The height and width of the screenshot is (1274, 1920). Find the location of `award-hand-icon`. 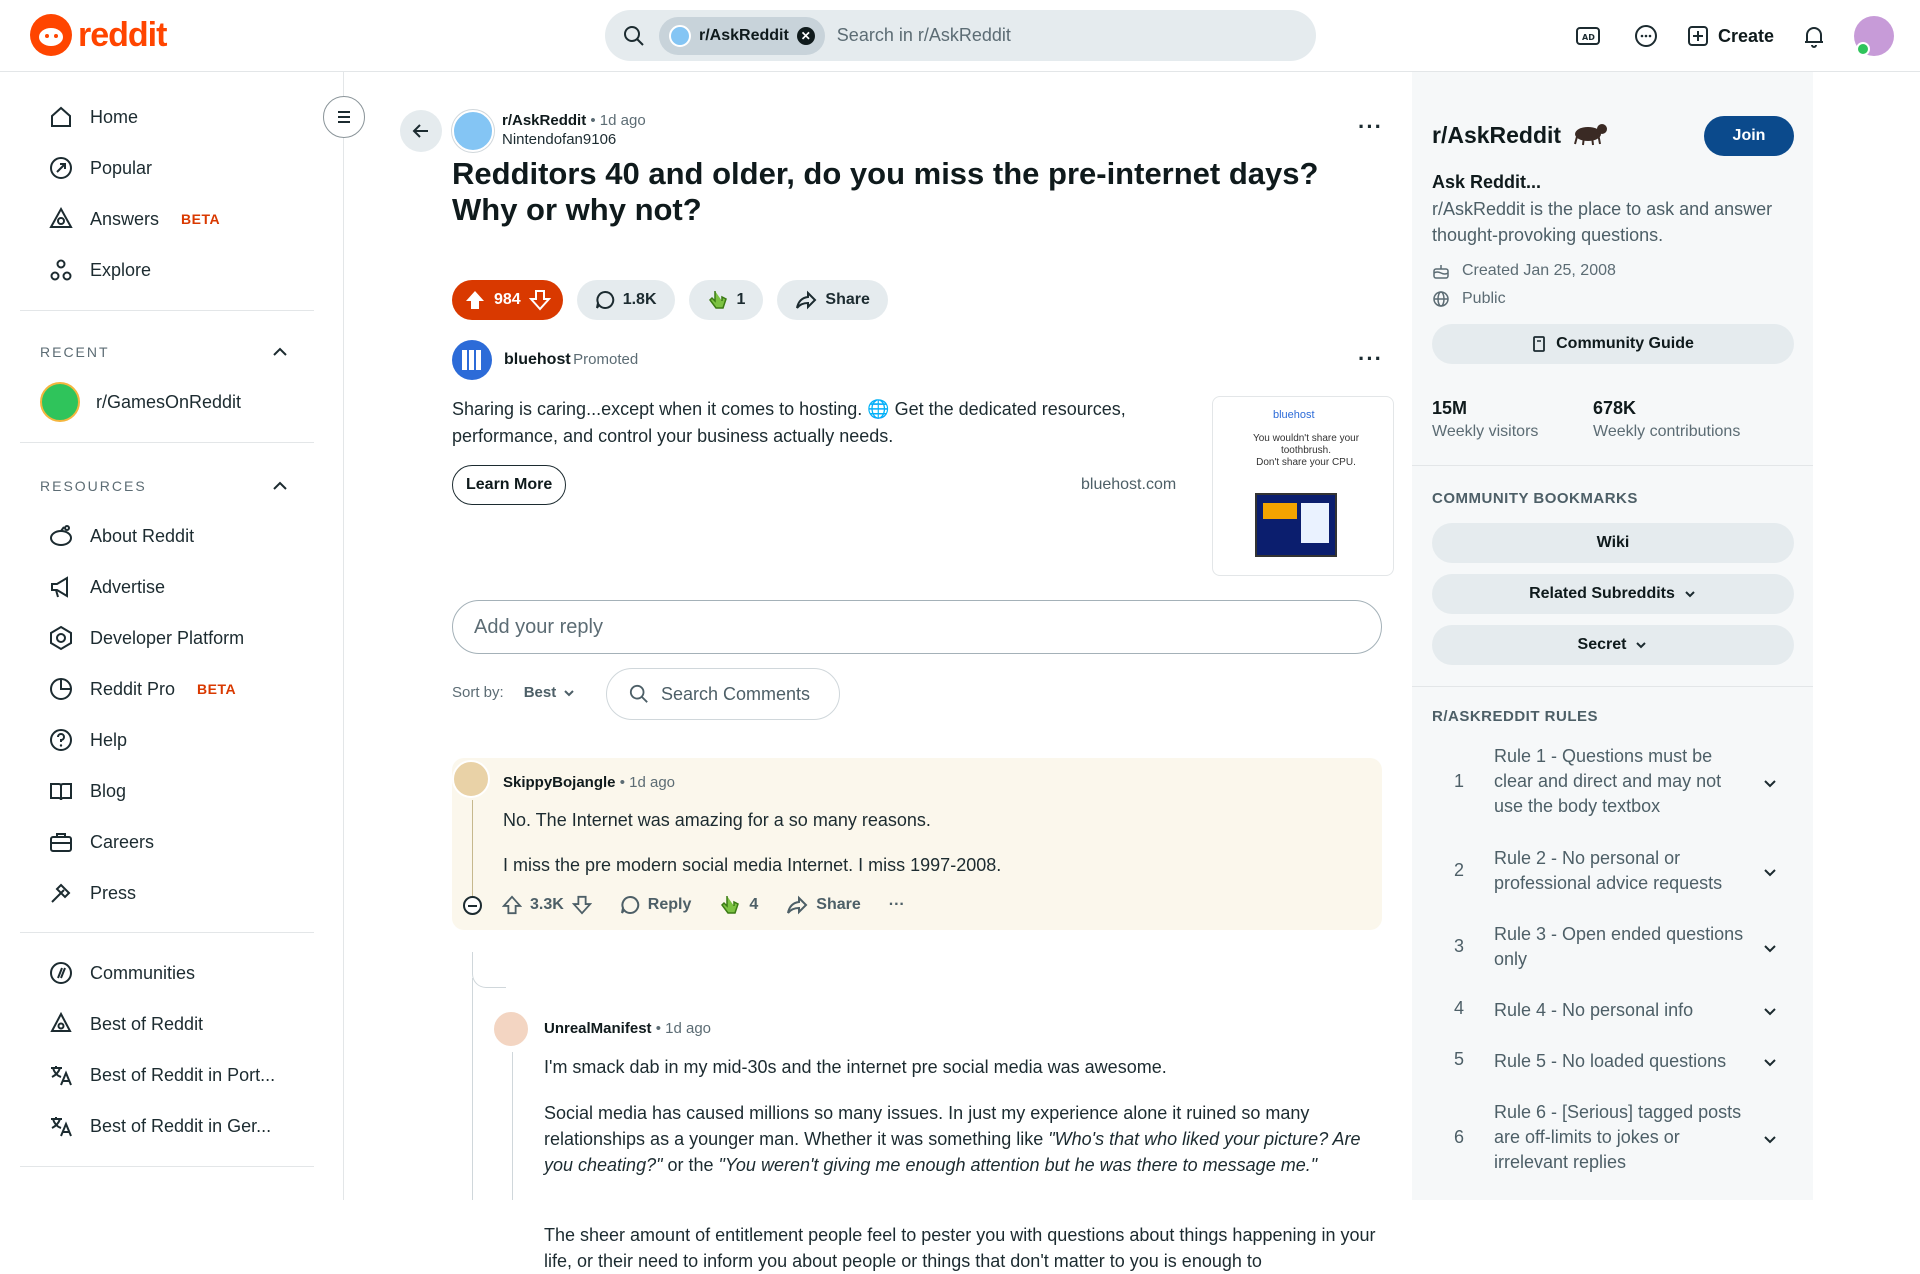

award-hand-icon is located at coordinates (717, 300).